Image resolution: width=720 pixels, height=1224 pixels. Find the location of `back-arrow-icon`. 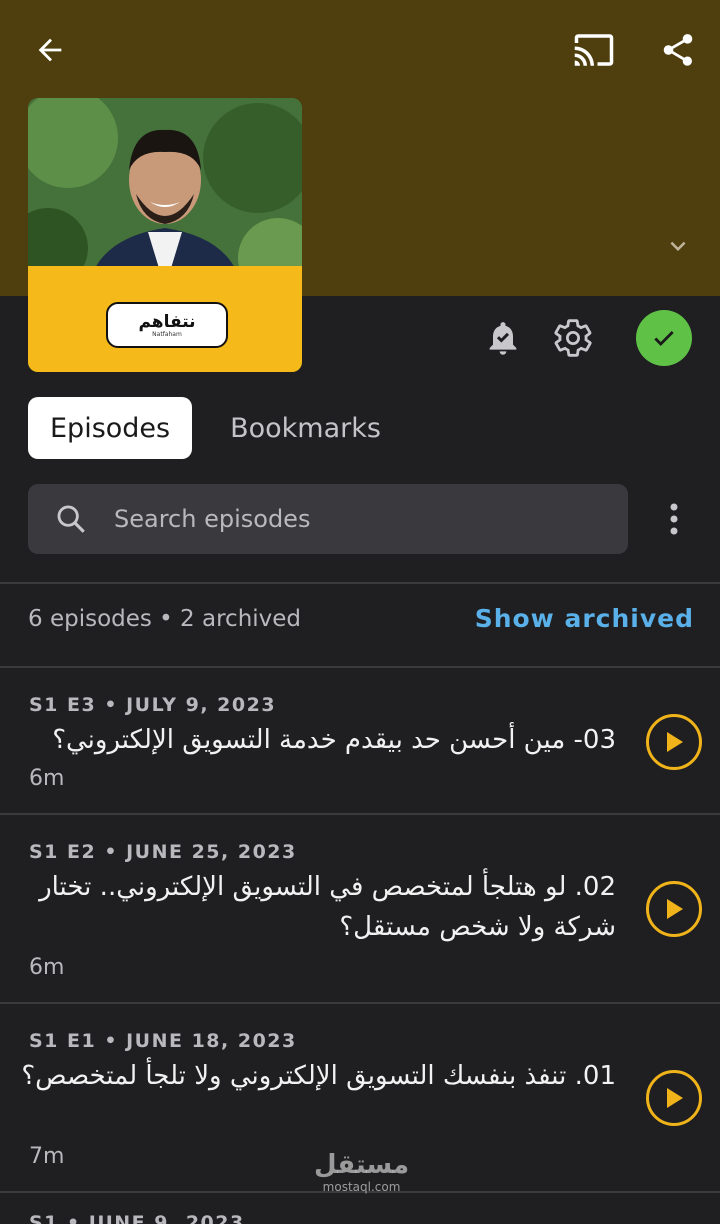

back-arrow-icon is located at coordinates (50, 50).